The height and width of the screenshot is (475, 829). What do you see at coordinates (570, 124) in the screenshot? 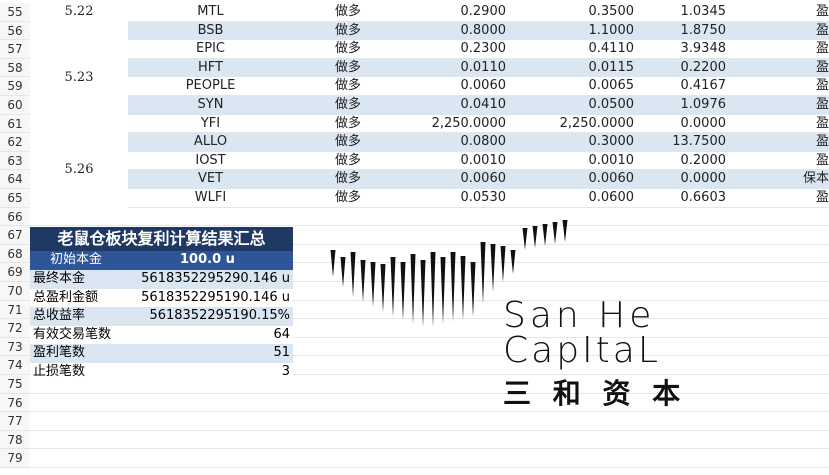
I see `cell-exit: 2,250.0000` at bounding box center [570, 124].